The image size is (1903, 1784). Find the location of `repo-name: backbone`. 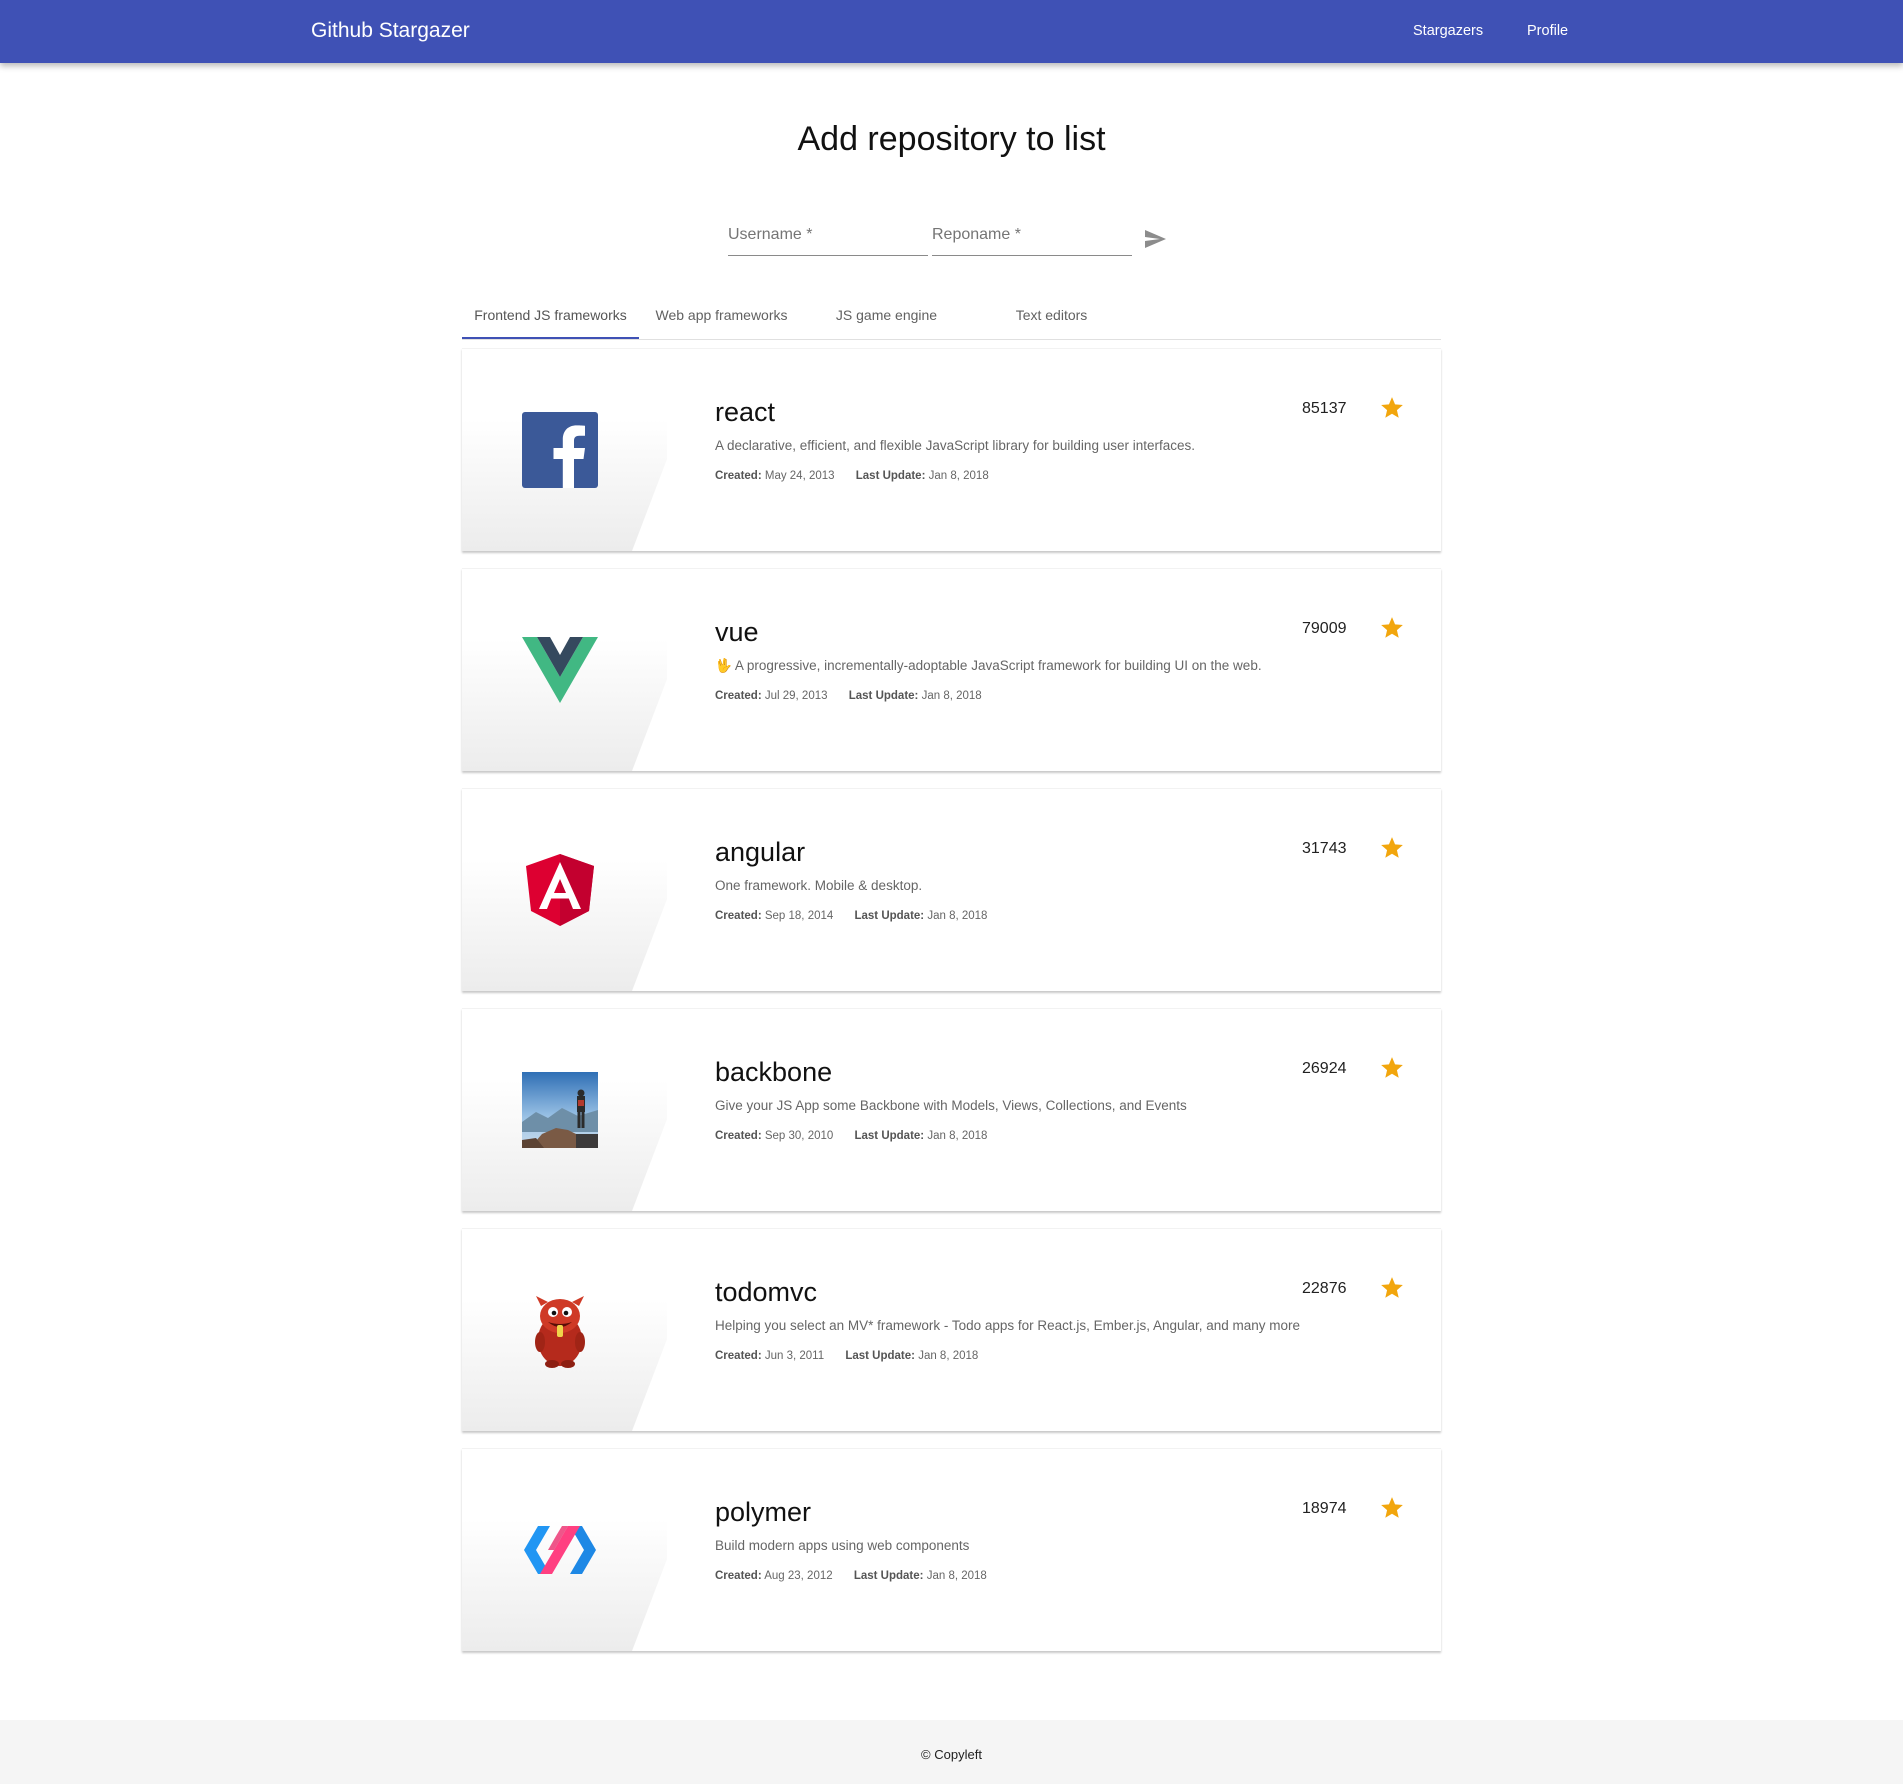

repo-name: backbone is located at coordinates (773, 1072).